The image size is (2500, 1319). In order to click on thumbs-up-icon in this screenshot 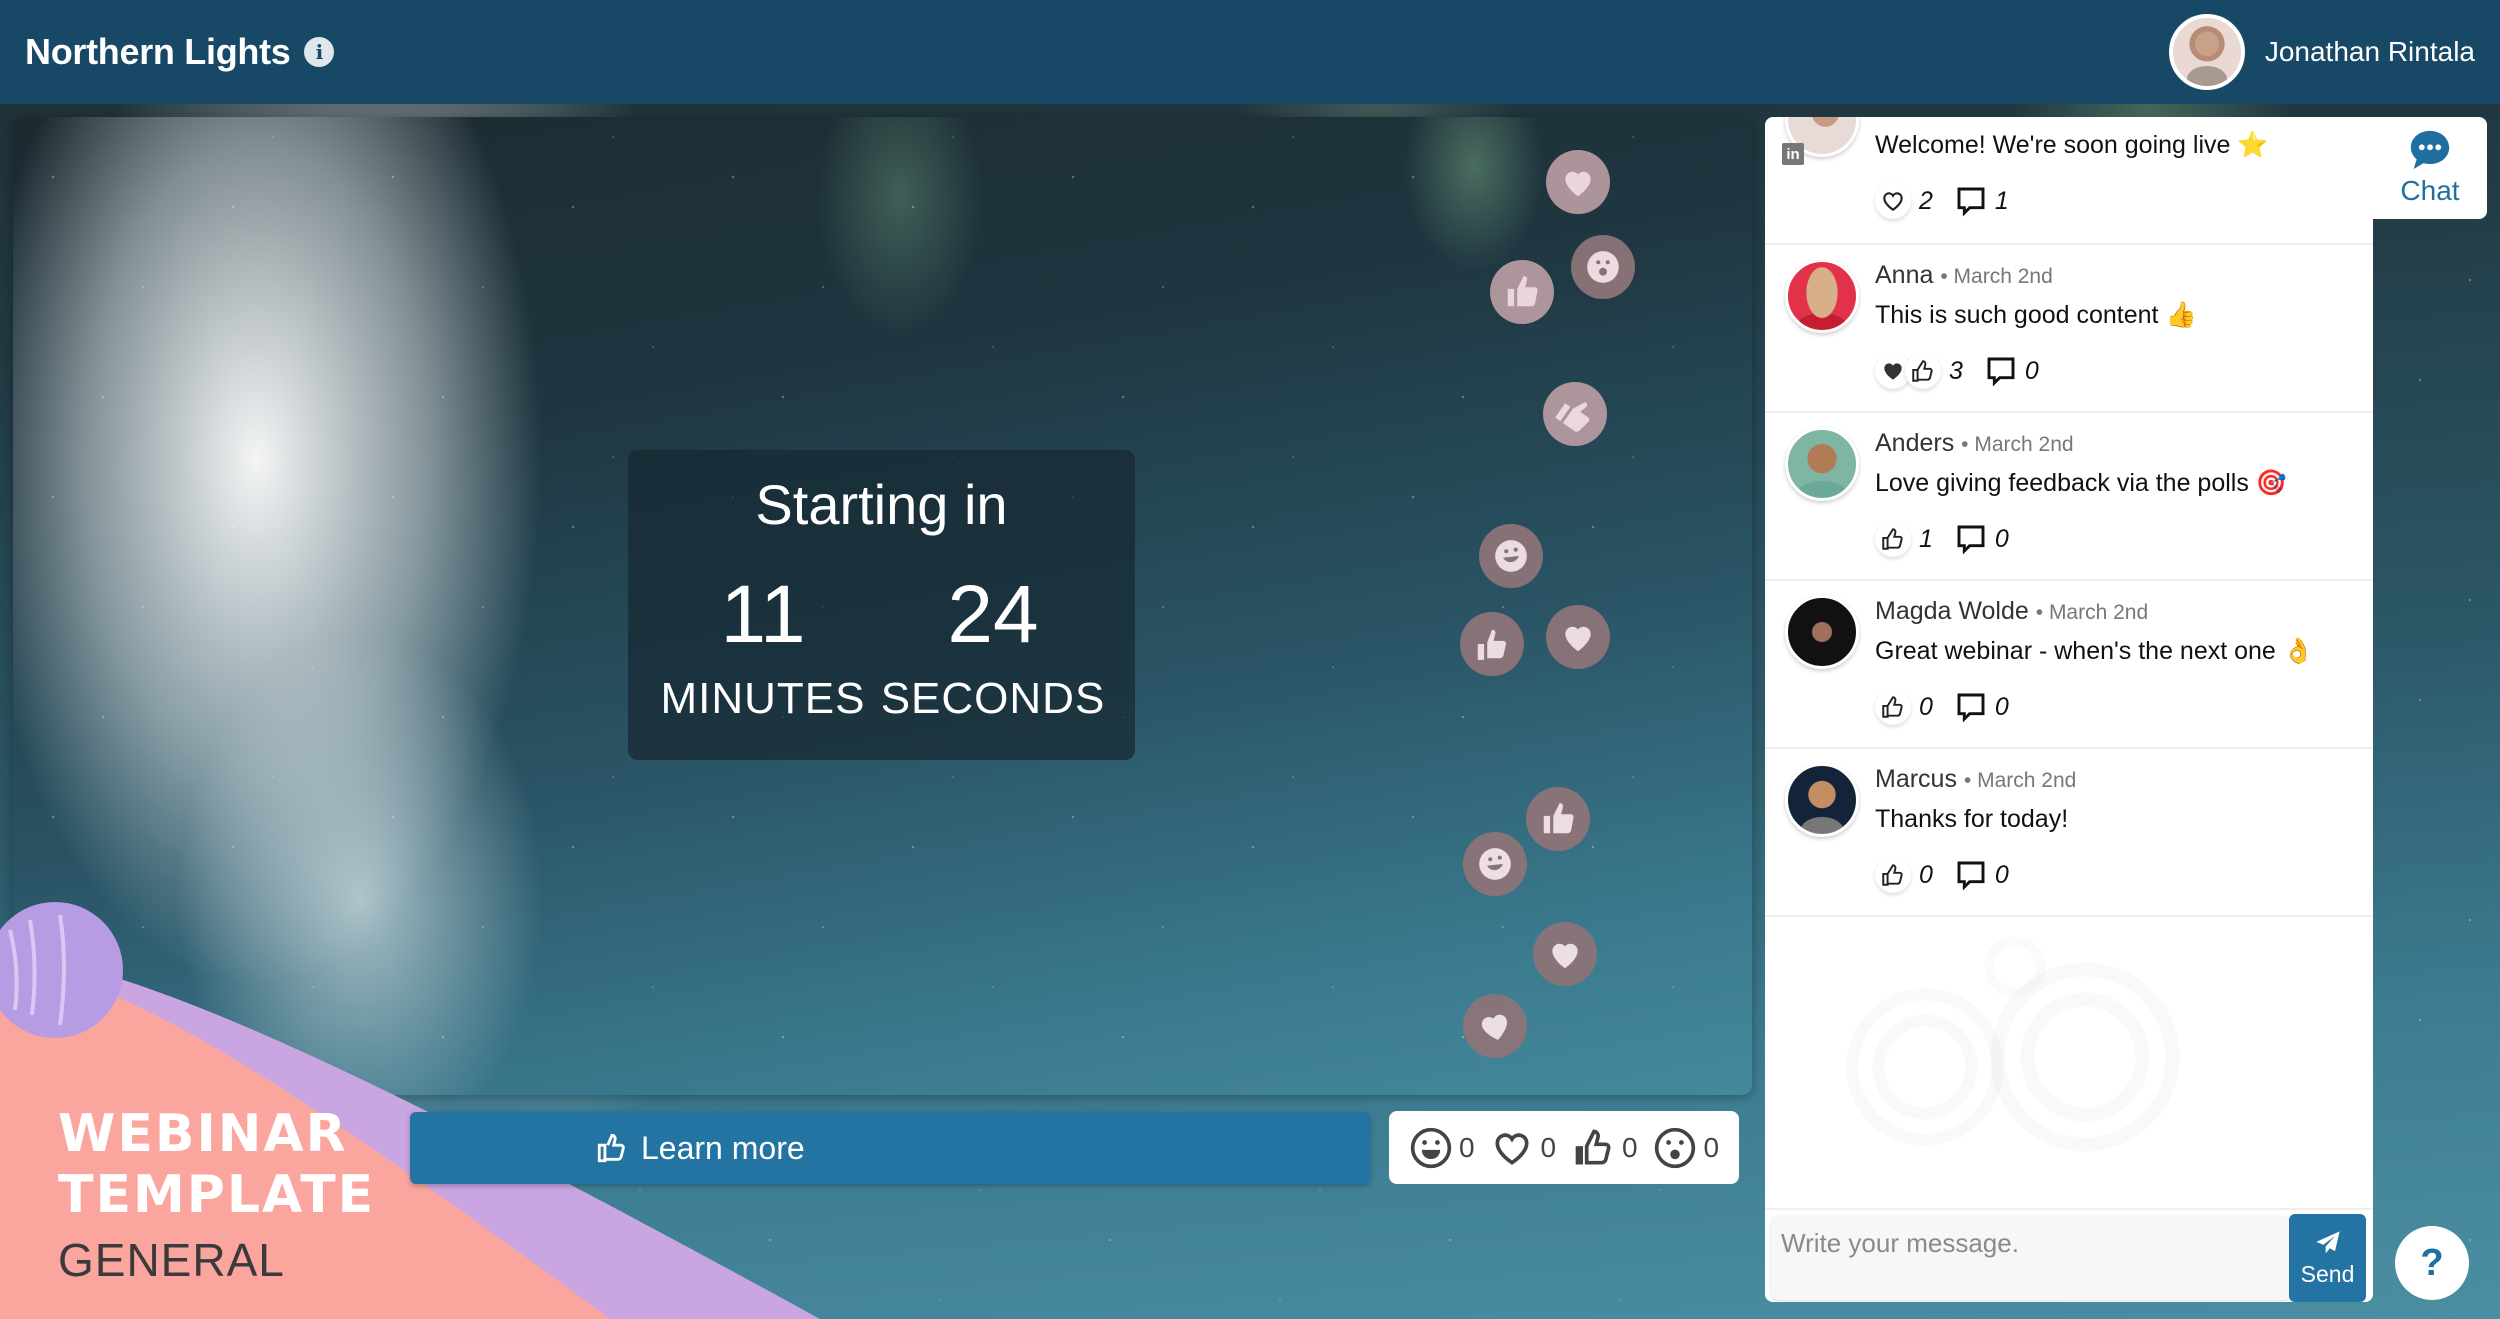, I will do `click(1593, 1146)`.